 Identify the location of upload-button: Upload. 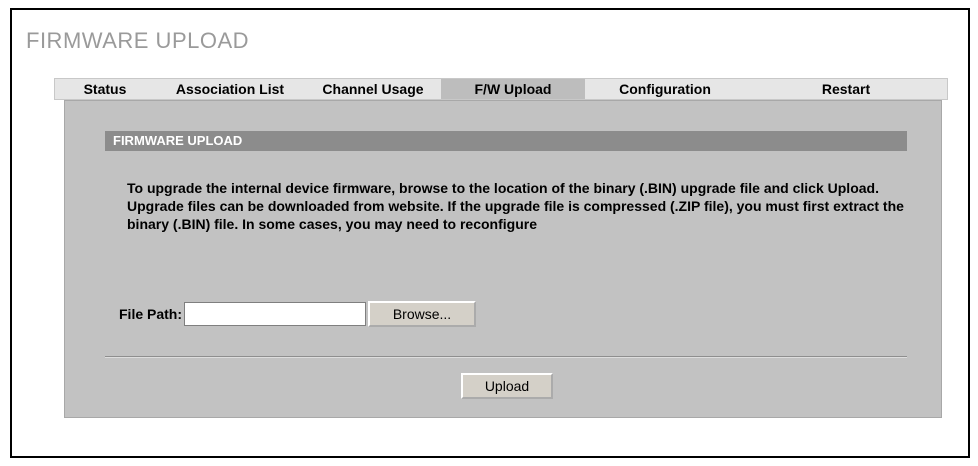
(507, 386).